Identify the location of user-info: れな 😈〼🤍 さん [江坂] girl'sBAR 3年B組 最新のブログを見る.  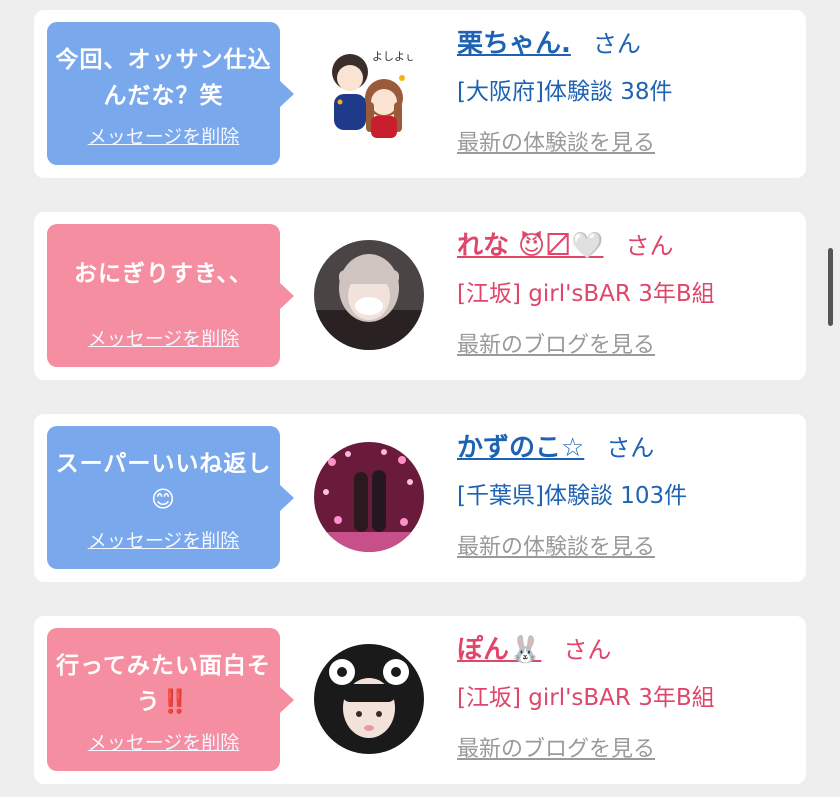
(627, 296).